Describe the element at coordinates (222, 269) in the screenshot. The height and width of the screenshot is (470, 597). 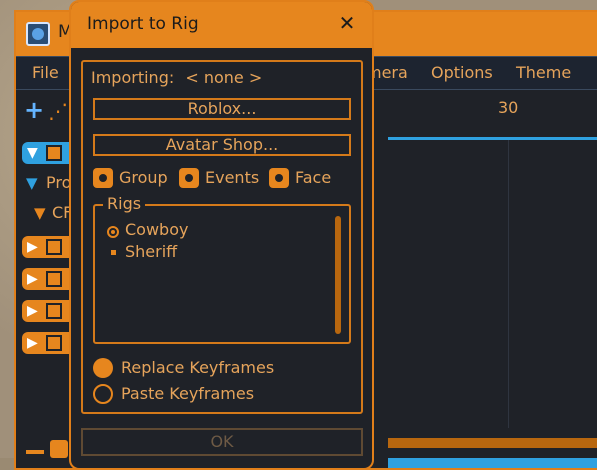
I see `rigs-group: Rigs Cowboy Sheriff` at that location.